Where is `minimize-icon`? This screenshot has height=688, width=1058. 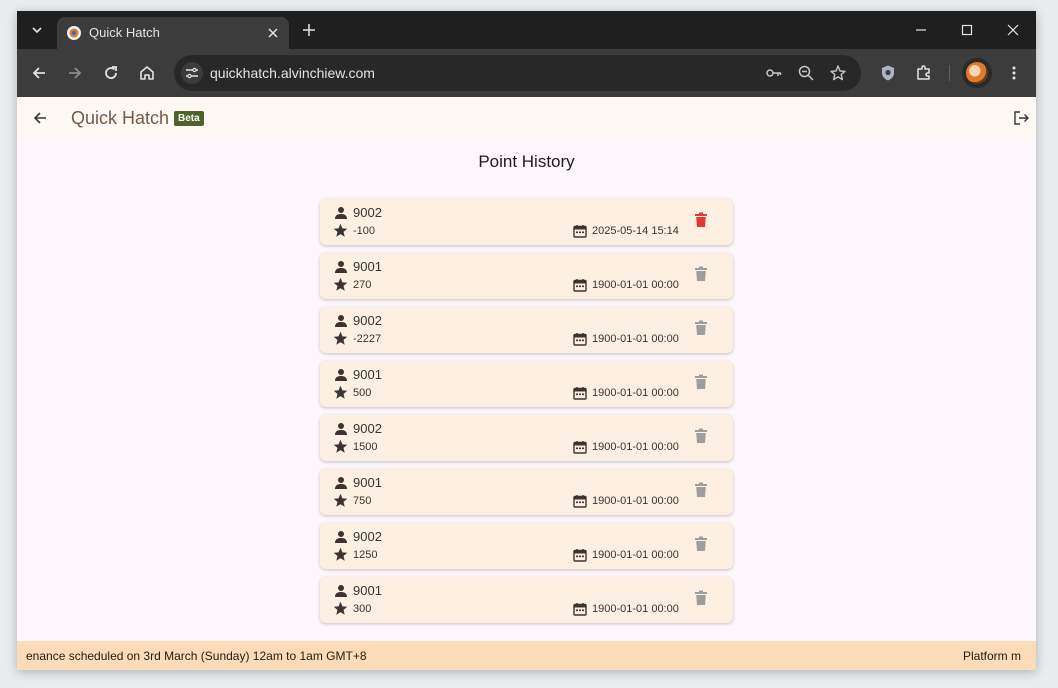 minimize-icon is located at coordinates (921, 30).